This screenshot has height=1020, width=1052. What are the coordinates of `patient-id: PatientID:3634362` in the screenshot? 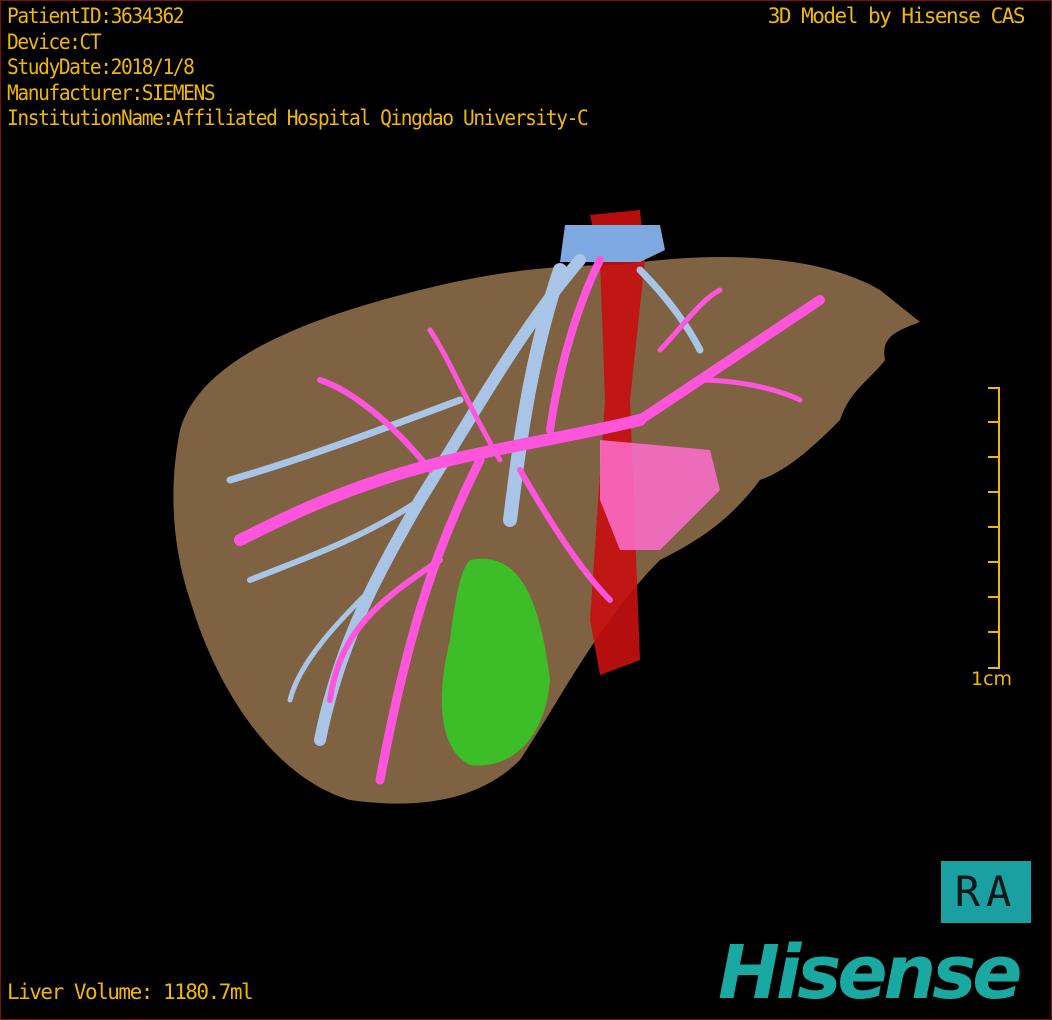 It's located at (96, 16).